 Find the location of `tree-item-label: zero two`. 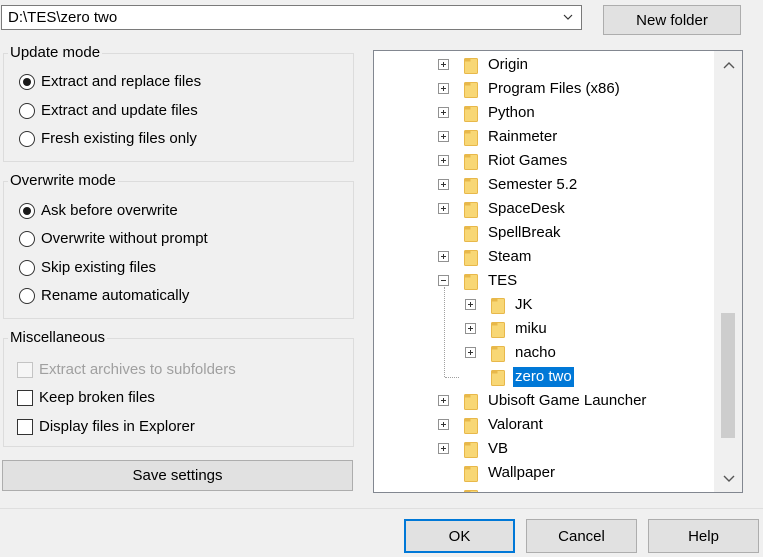

tree-item-label: zero two is located at coordinates (543, 377).